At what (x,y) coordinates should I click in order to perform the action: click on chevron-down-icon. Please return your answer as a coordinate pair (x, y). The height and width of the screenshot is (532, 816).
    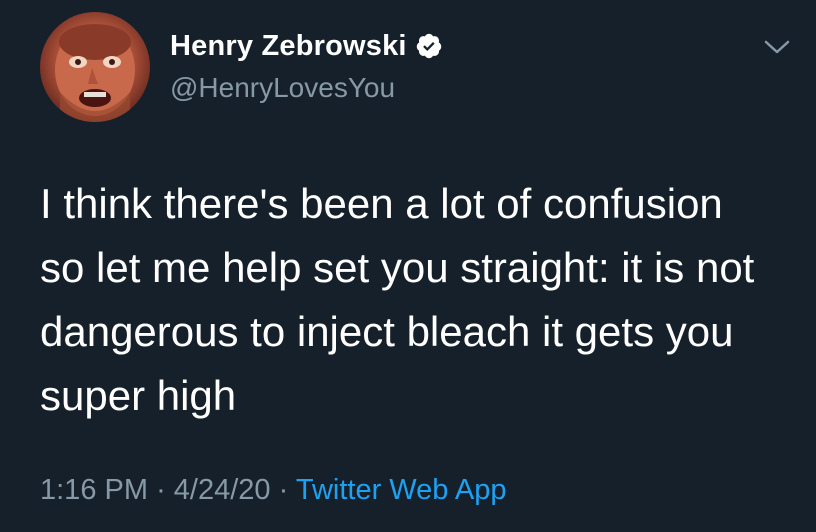
    Looking at the image, I should click on (777, 47).